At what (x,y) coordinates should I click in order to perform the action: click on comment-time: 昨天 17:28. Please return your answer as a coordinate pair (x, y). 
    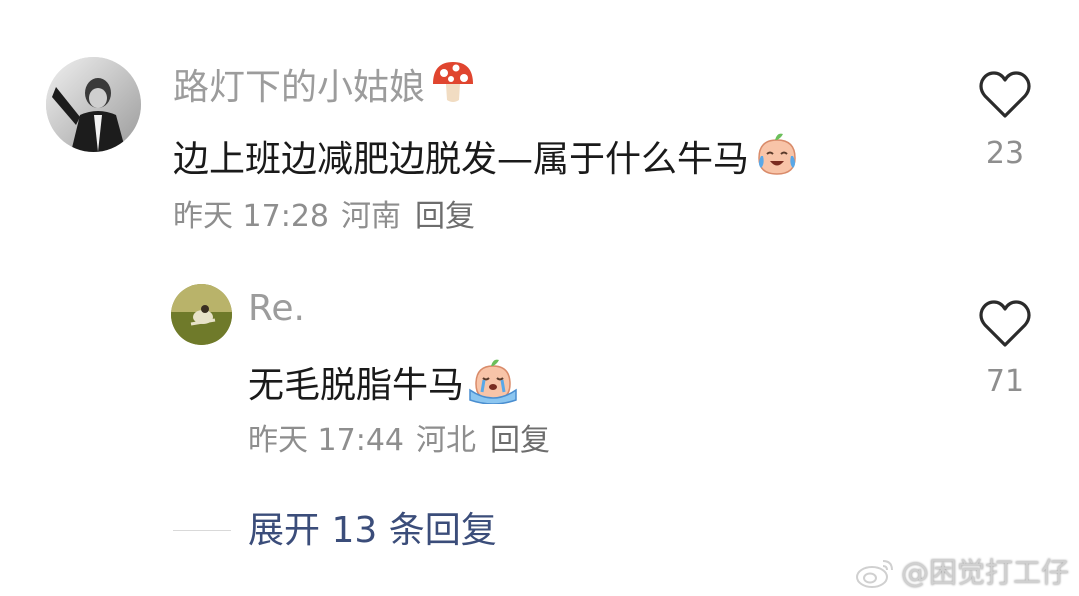
    Looking at the image, I should click on (251, 216).